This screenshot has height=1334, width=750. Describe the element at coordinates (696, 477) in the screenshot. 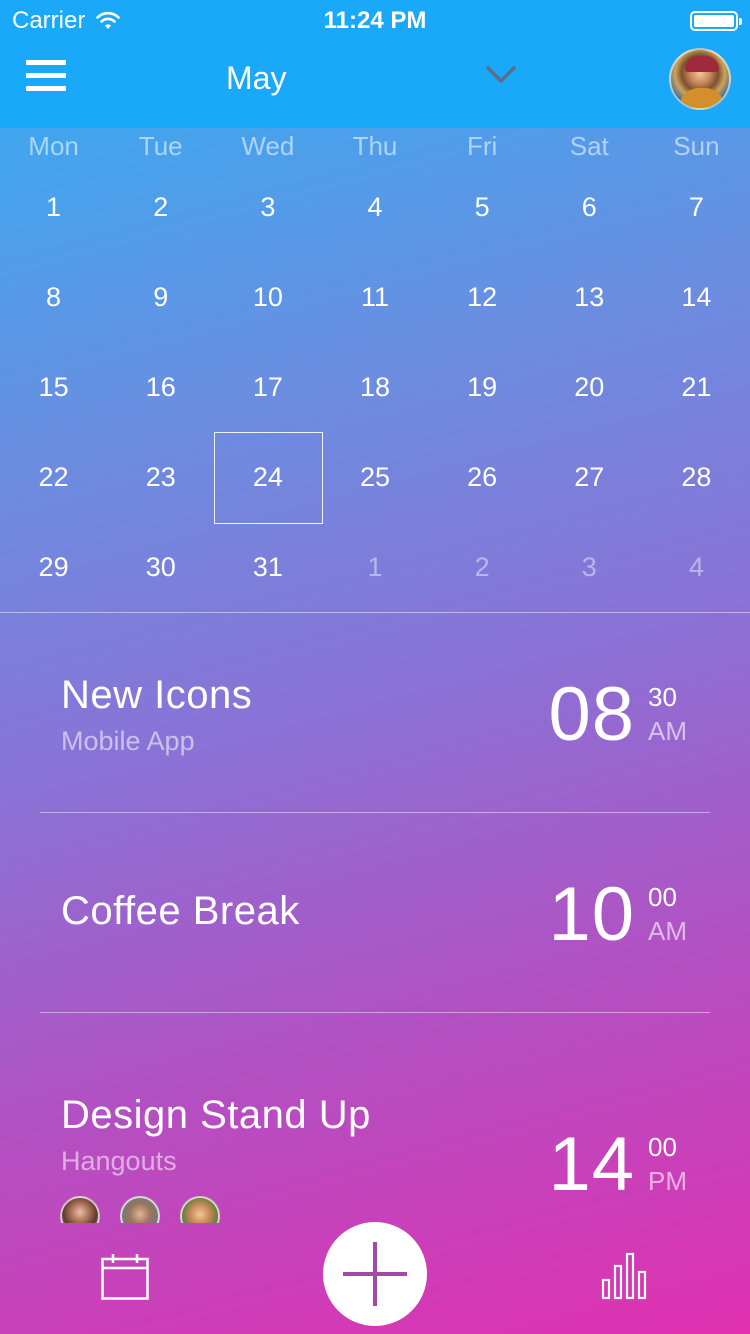

I see `calendar-day: 28` at that location.